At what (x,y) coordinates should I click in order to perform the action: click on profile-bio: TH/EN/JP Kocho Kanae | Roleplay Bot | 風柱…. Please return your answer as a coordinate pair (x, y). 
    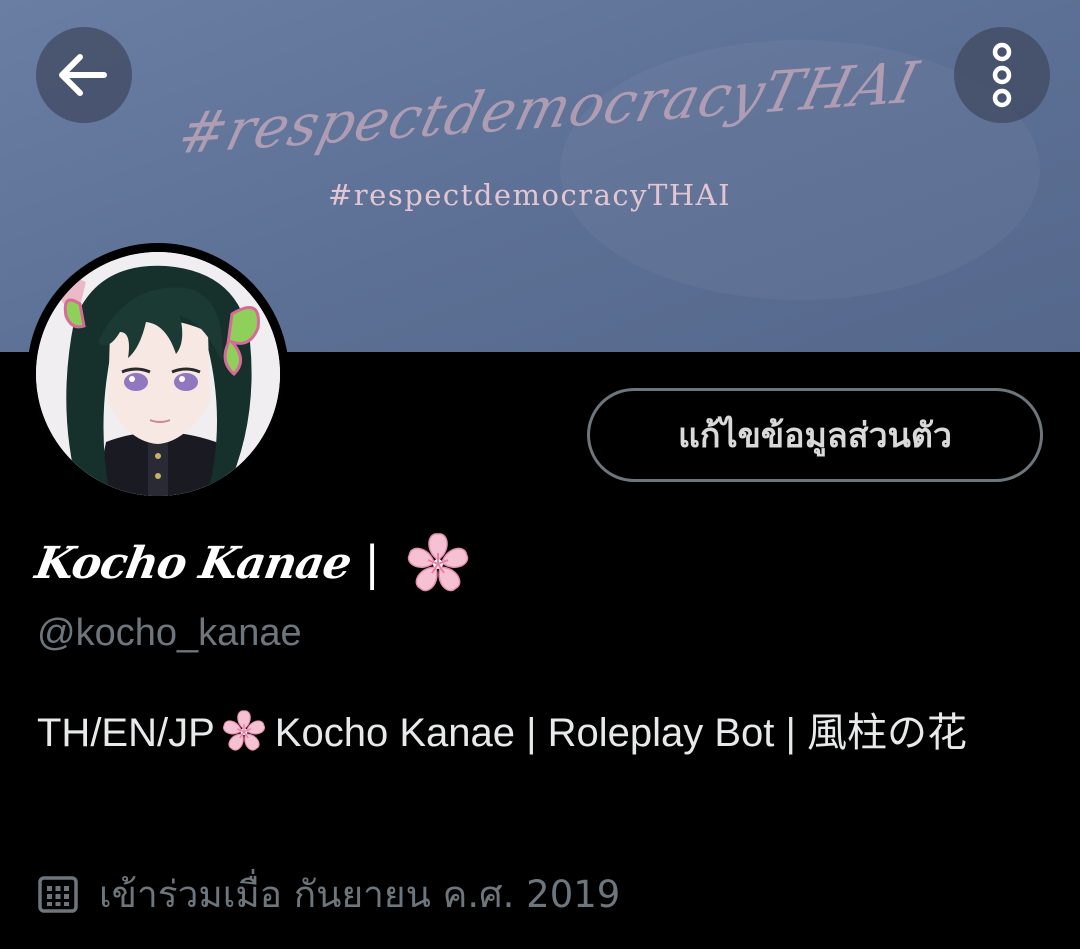
    Looking at the image, I should click on (537, 733).